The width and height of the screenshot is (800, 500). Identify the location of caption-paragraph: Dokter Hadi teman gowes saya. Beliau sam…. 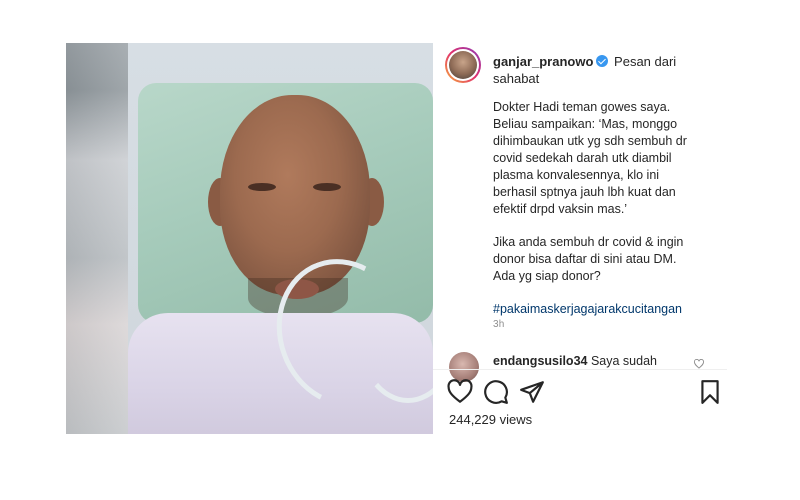
(590, 158).